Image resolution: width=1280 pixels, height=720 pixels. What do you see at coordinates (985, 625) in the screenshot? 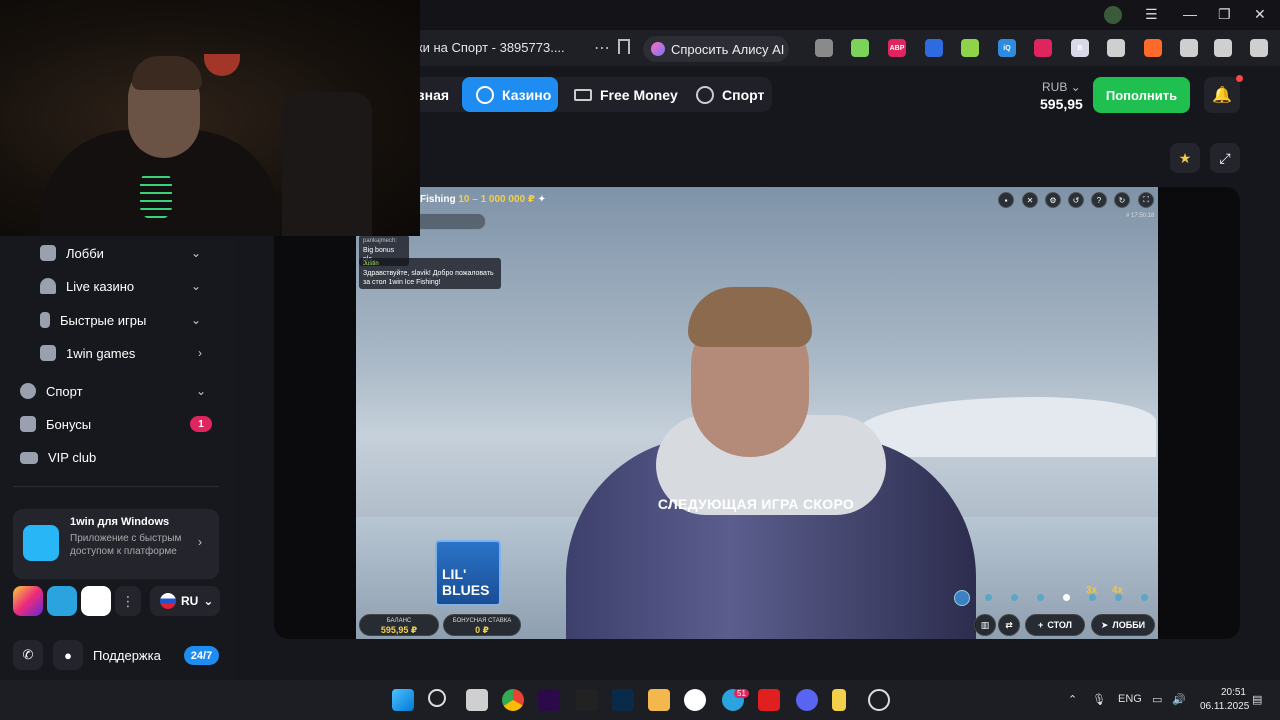
I see `stats-button: ▥` at bounding box center [985, 625].